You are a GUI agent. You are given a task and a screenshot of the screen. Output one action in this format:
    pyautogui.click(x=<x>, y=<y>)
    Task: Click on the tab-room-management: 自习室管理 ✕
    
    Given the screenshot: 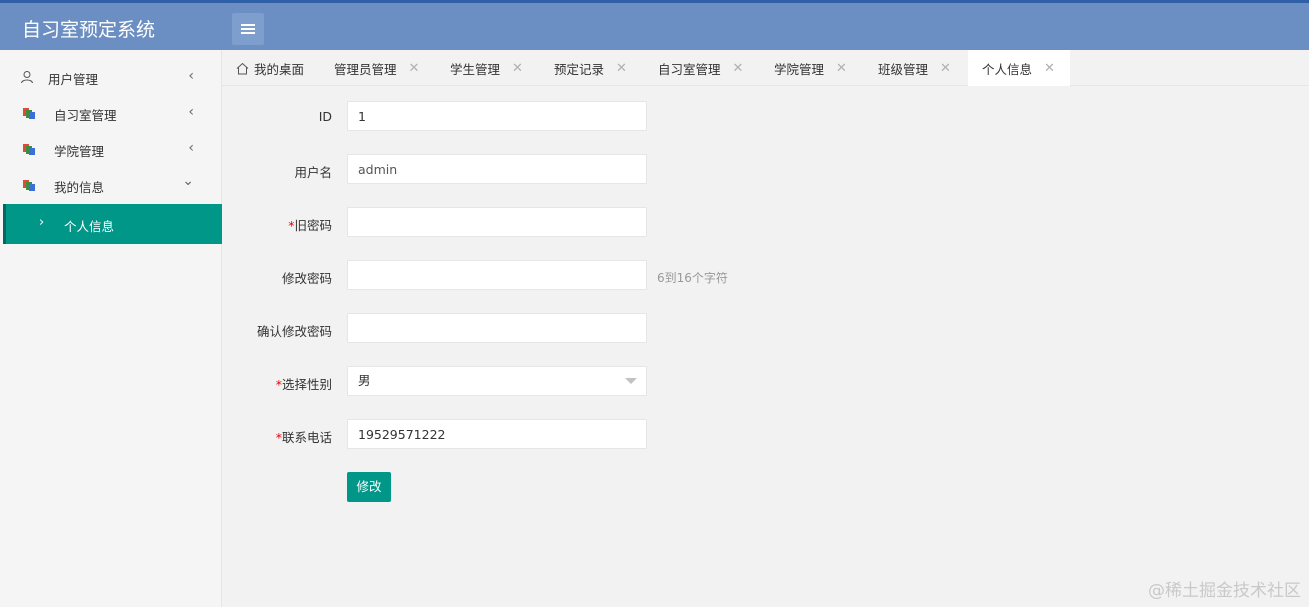 What is the action you would take?
    pyautogui.click(x=710, y=68)
    